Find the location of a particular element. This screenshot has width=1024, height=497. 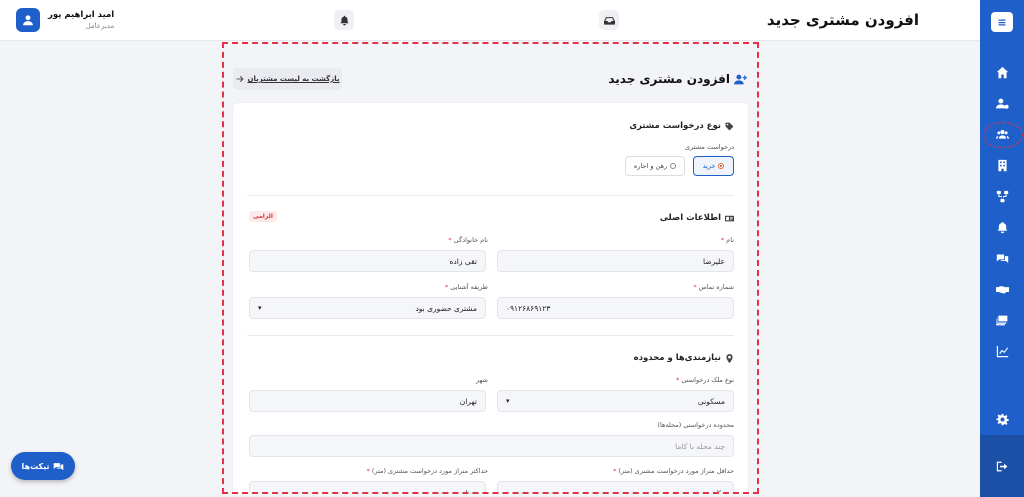

sidebar: ≡ is located at coordinates (1002, 248).